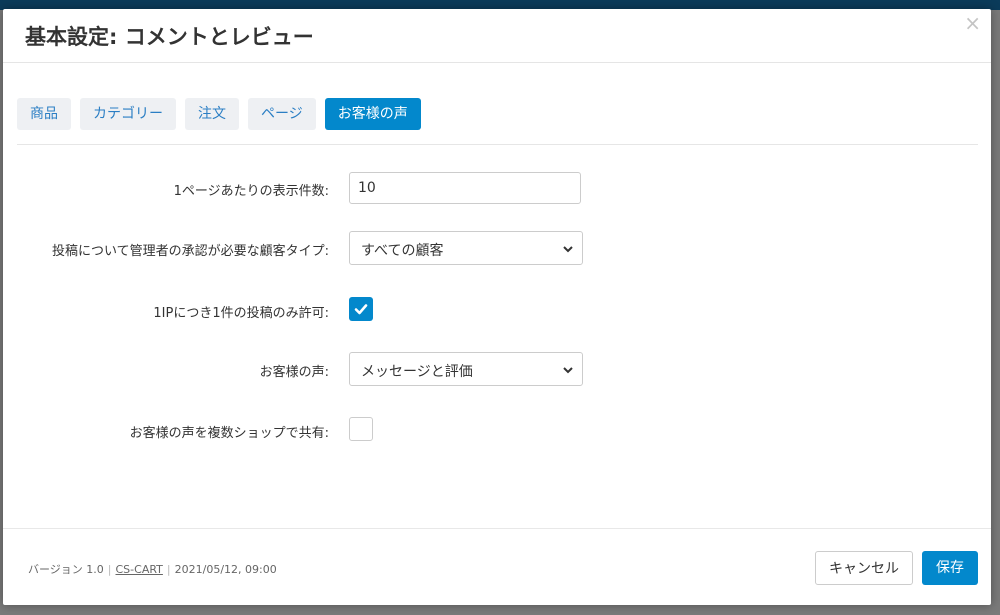  Describe the element at coordinates (241, 313) in the screenshot. I see `one-per-ip-label: 1IPにつき1件の投稿のみ許可:` at that location.